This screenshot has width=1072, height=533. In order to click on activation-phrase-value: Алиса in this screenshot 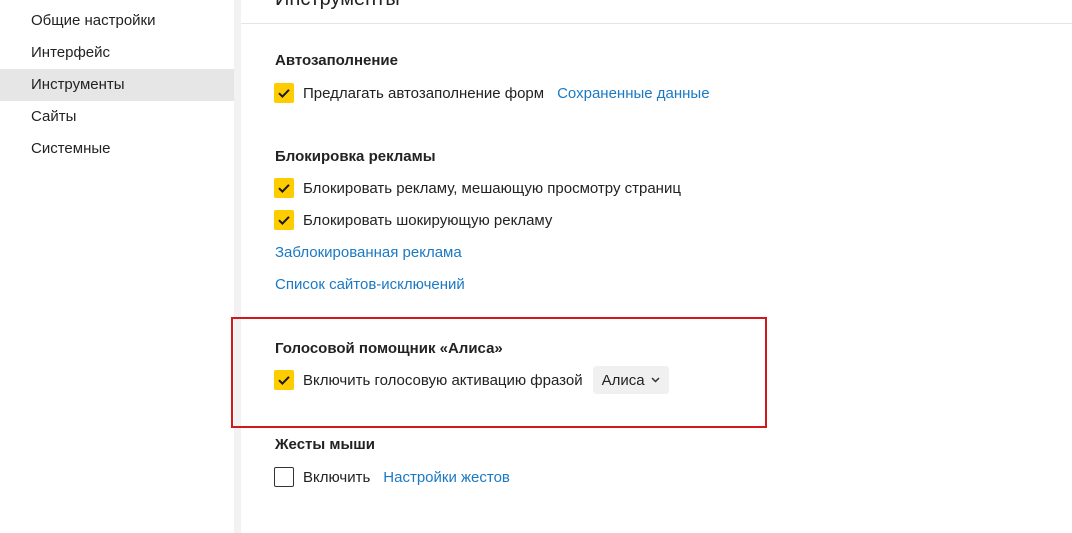, I will do `click(623, 380)`.